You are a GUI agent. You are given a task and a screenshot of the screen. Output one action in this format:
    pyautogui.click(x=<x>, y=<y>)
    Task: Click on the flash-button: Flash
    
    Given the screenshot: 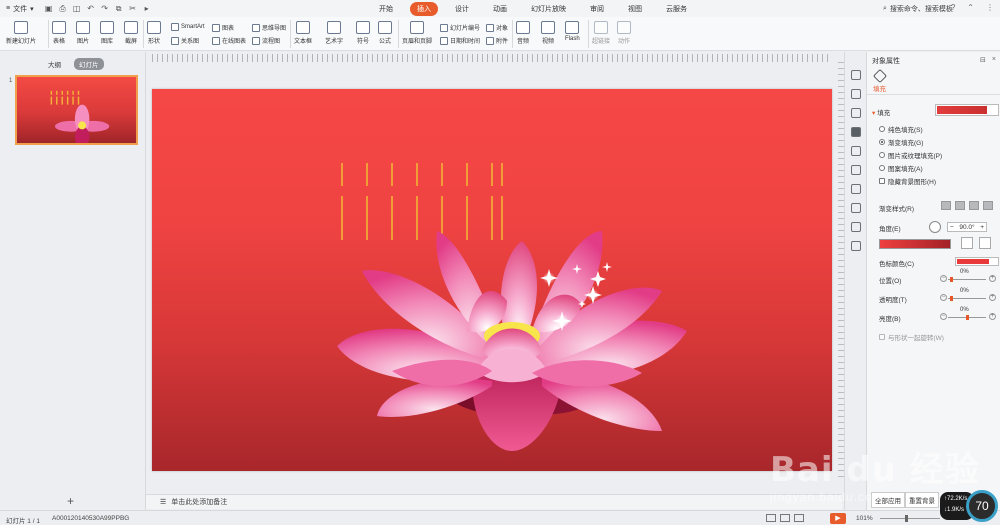 What is the action you would take?
    pyautogui.click(x=572, y=31)
    